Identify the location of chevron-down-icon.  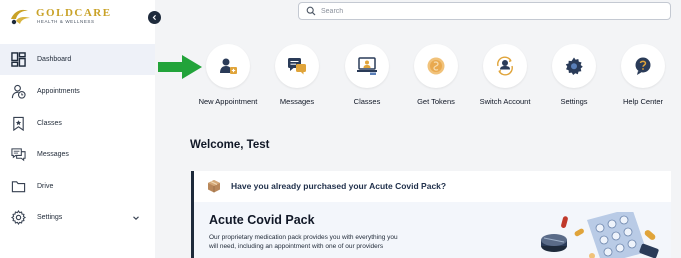
(136, 218).